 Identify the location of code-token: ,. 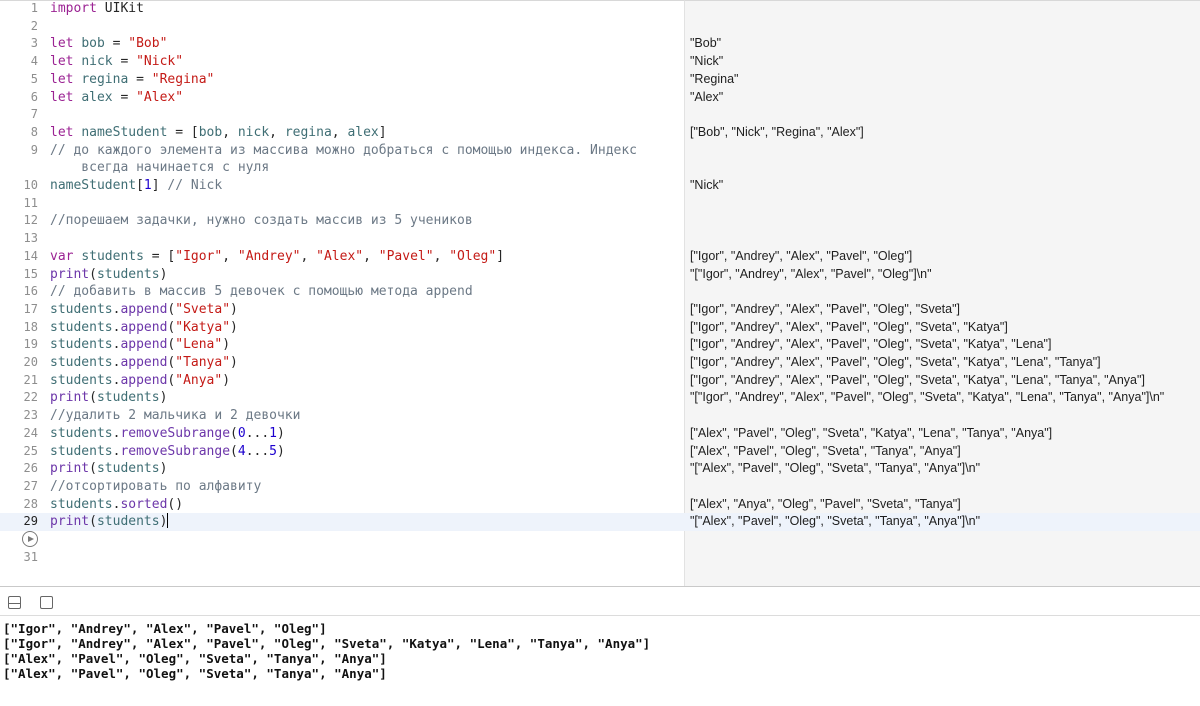
(339, 132).